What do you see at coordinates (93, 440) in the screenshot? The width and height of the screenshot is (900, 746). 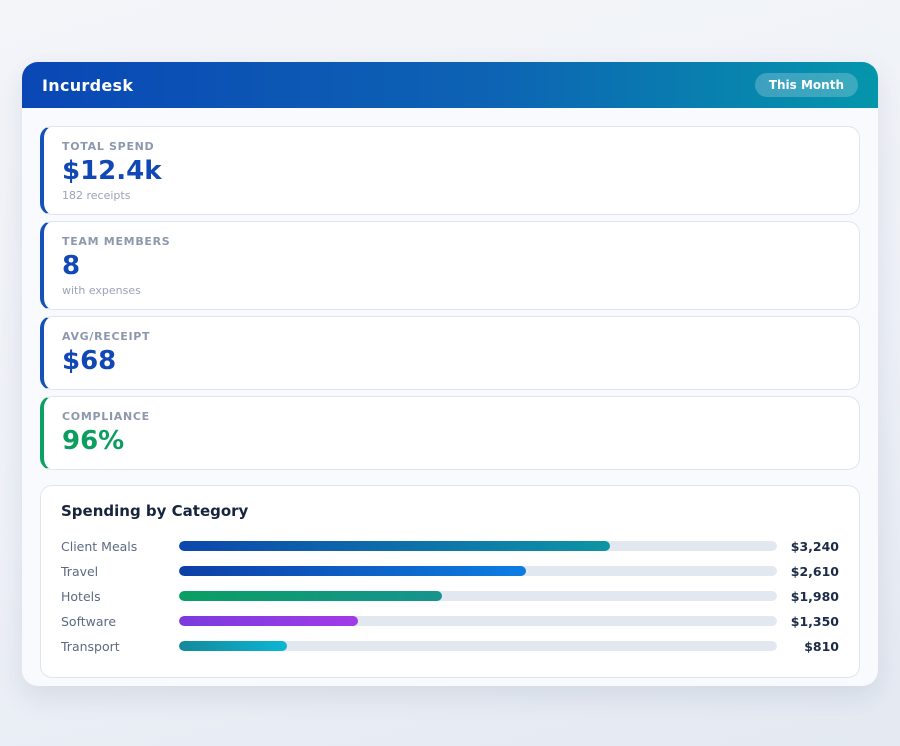 I see `stat-value: 96%` at bounding box center [93, 440].